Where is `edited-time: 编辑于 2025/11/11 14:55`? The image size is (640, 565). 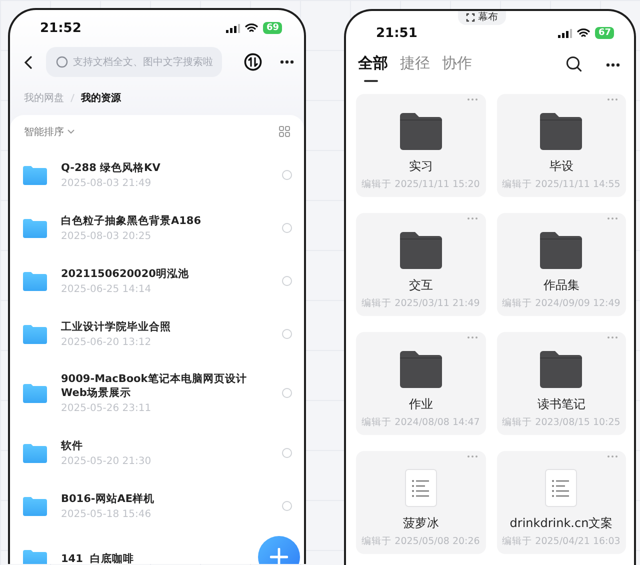
edited-time: 编辑于 2025/11/11 14:55 is located at coordinates (561, 184).